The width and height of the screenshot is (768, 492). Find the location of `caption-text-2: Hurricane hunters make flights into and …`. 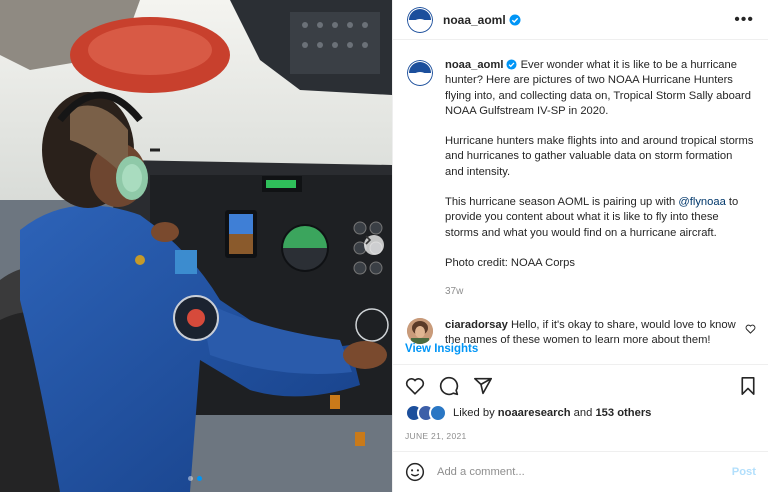

caption-text-2: Hurricane hunters make flights into and … is located at coordinates (599, 156).